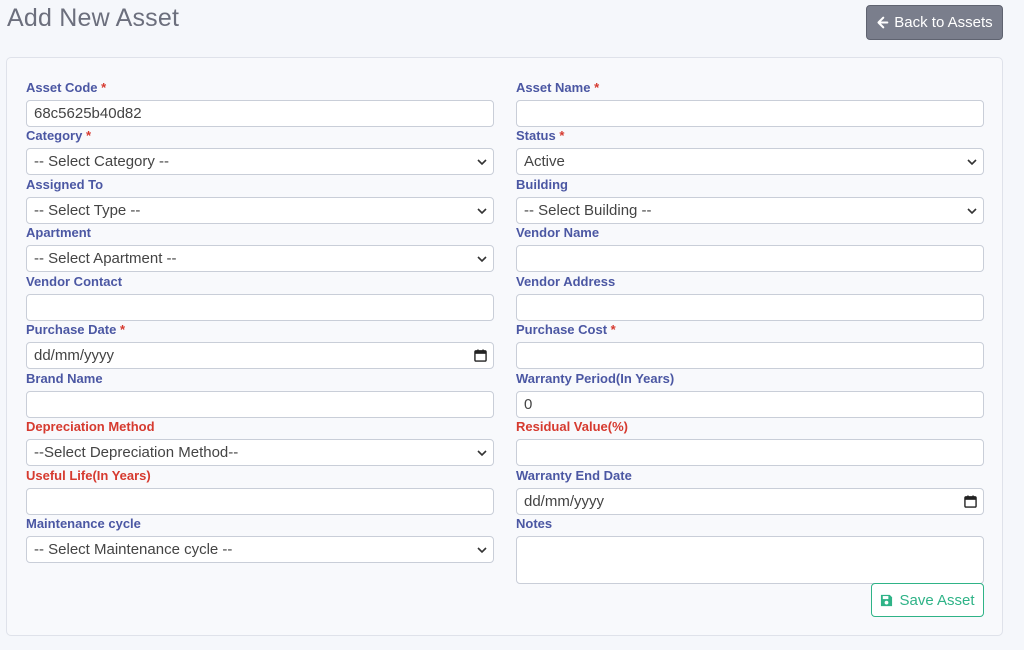 Image resolution: width=1024 pixels, height=650 pixels. I want to click on warranty-period-input: 0, so click(750, 404).